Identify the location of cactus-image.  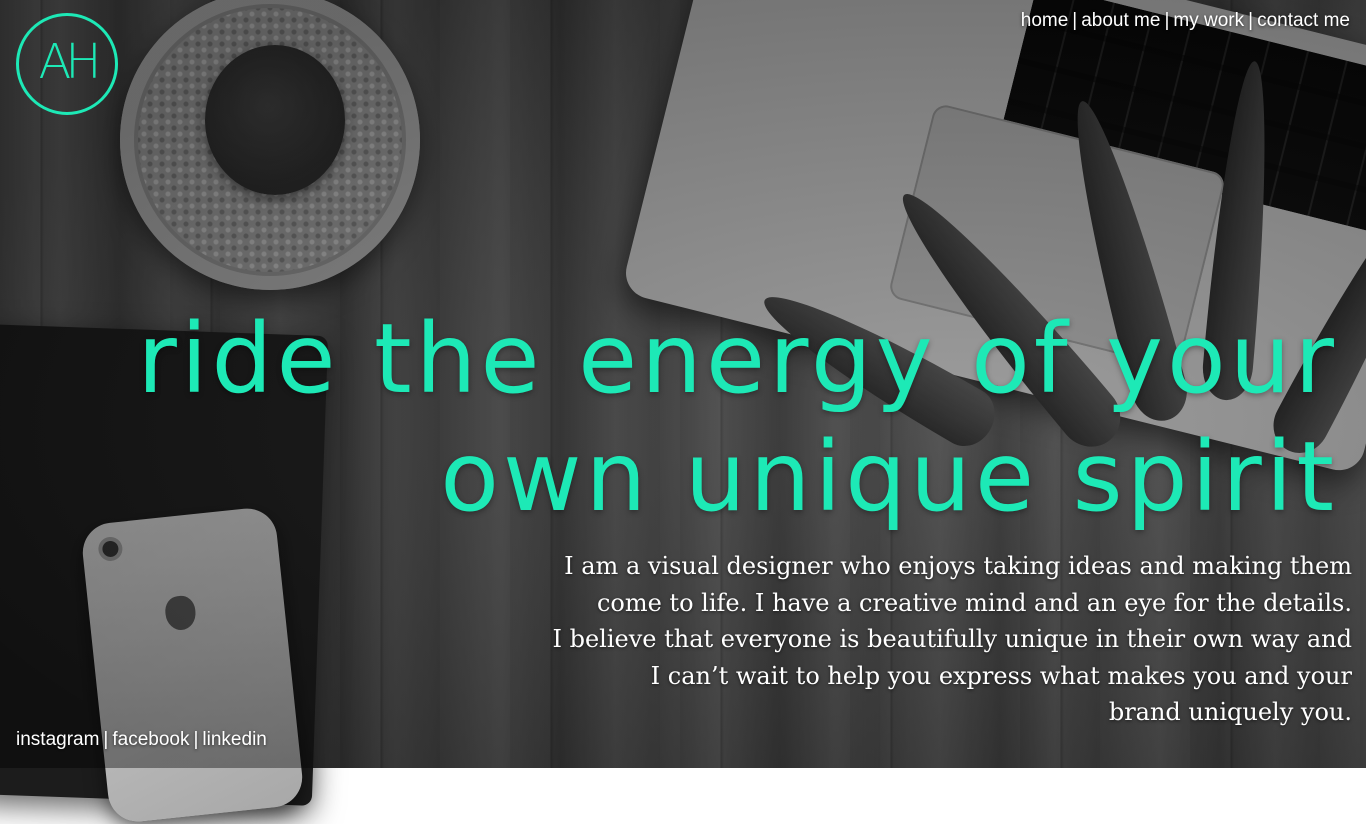
(275, 120).